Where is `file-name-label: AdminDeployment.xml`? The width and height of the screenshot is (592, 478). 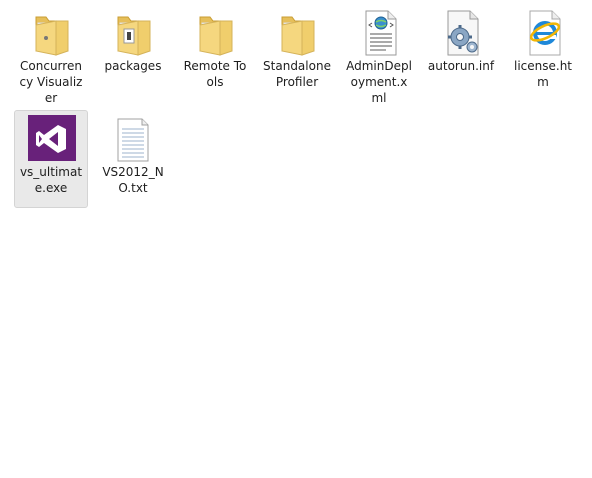
file-name-label: AdminDeployment.xml is located at coordinates (379, 82).